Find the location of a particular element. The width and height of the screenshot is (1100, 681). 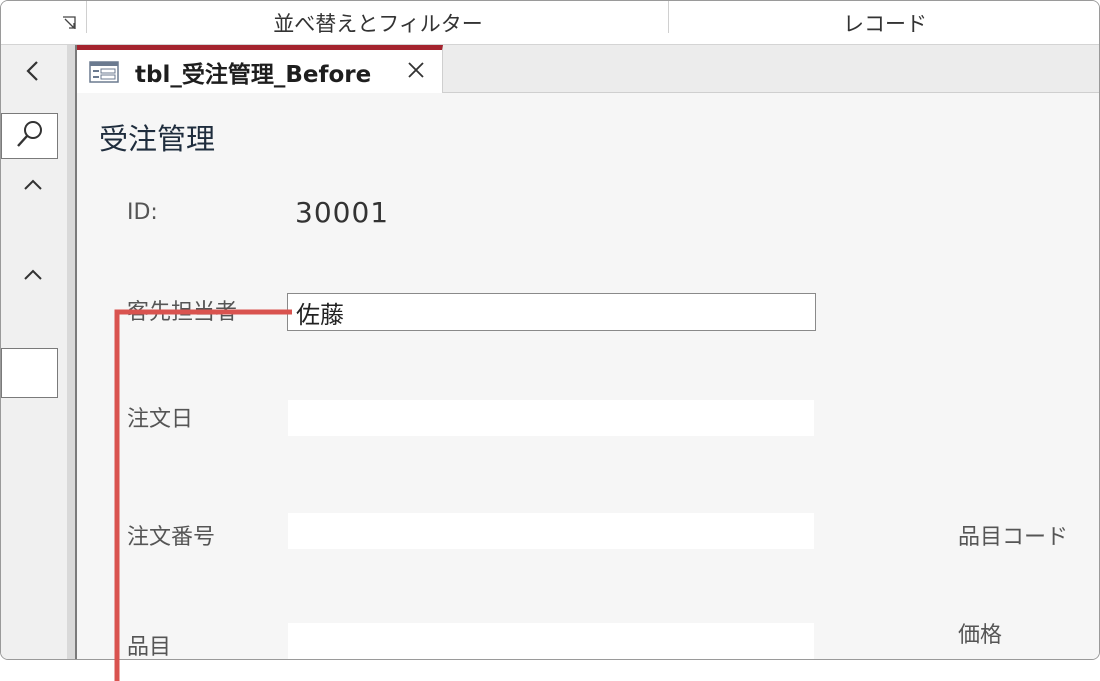

label-item: 品目 is located at coordinates (149, 647).